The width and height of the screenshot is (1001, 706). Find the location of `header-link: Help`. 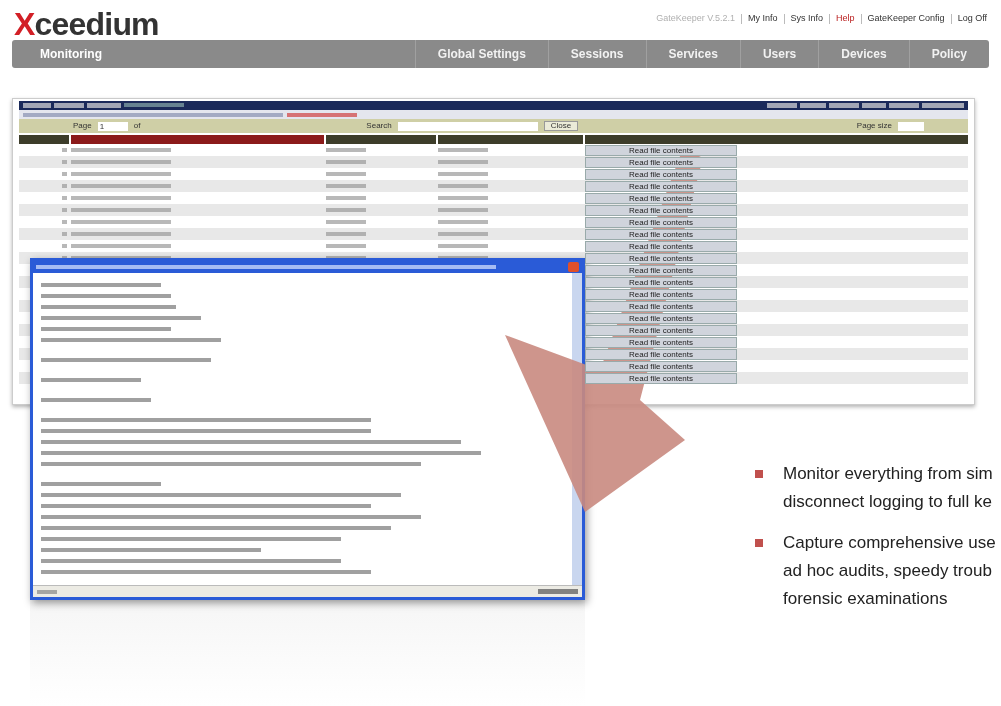

header-link: Help is located at coordinates (845, 19).